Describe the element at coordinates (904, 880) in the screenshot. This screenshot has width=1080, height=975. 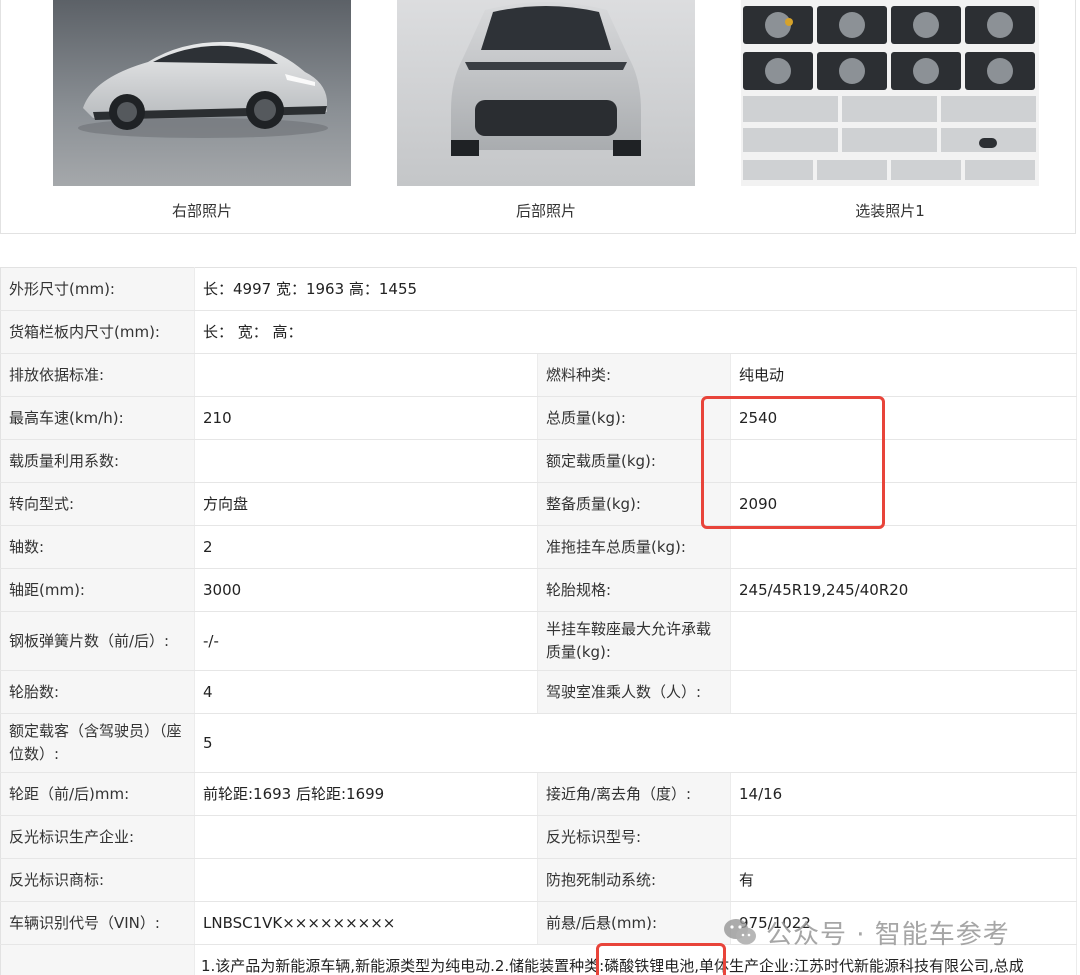
I see `param-value: 有` at that location.